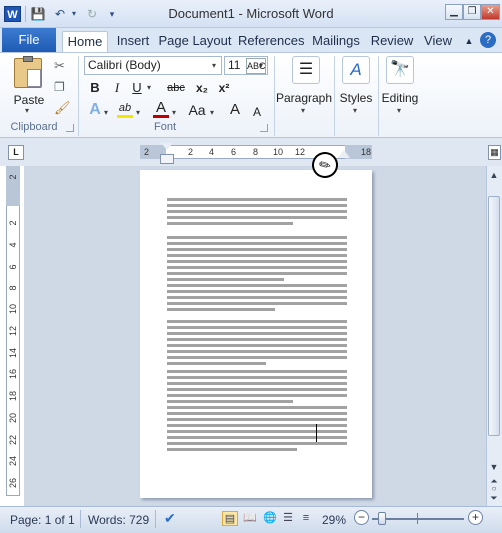 Image resolution: width=502 pixels, height=533 pixels. What do you see at coordinates (334, 520) in the screenshot?
I see `zoom-level: 29%` at bounding box center [334, 520].